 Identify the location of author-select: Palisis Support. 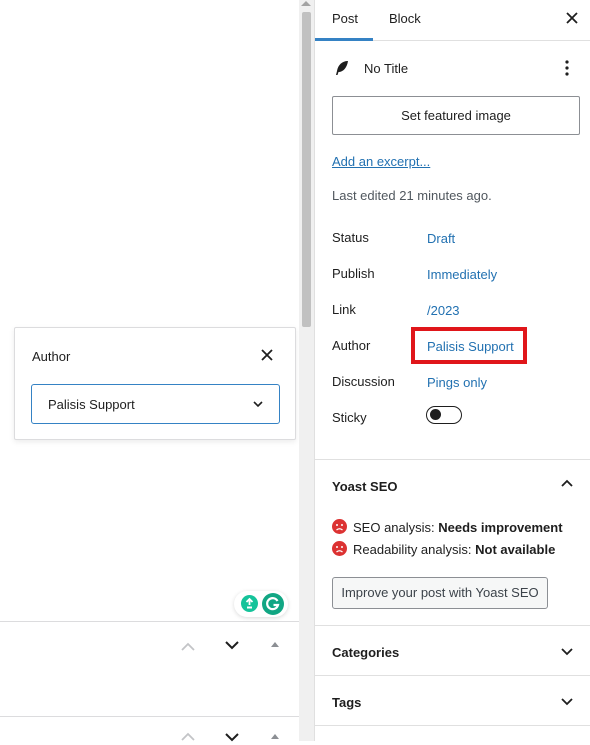
(155, 404).